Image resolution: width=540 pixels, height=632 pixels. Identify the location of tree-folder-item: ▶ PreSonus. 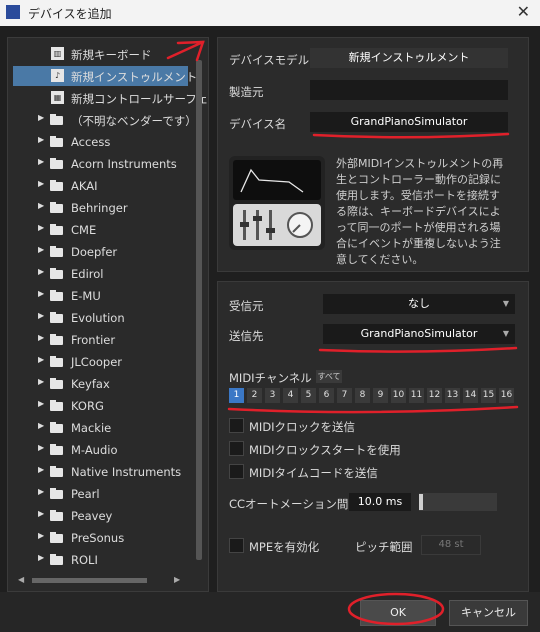
(100, 538).